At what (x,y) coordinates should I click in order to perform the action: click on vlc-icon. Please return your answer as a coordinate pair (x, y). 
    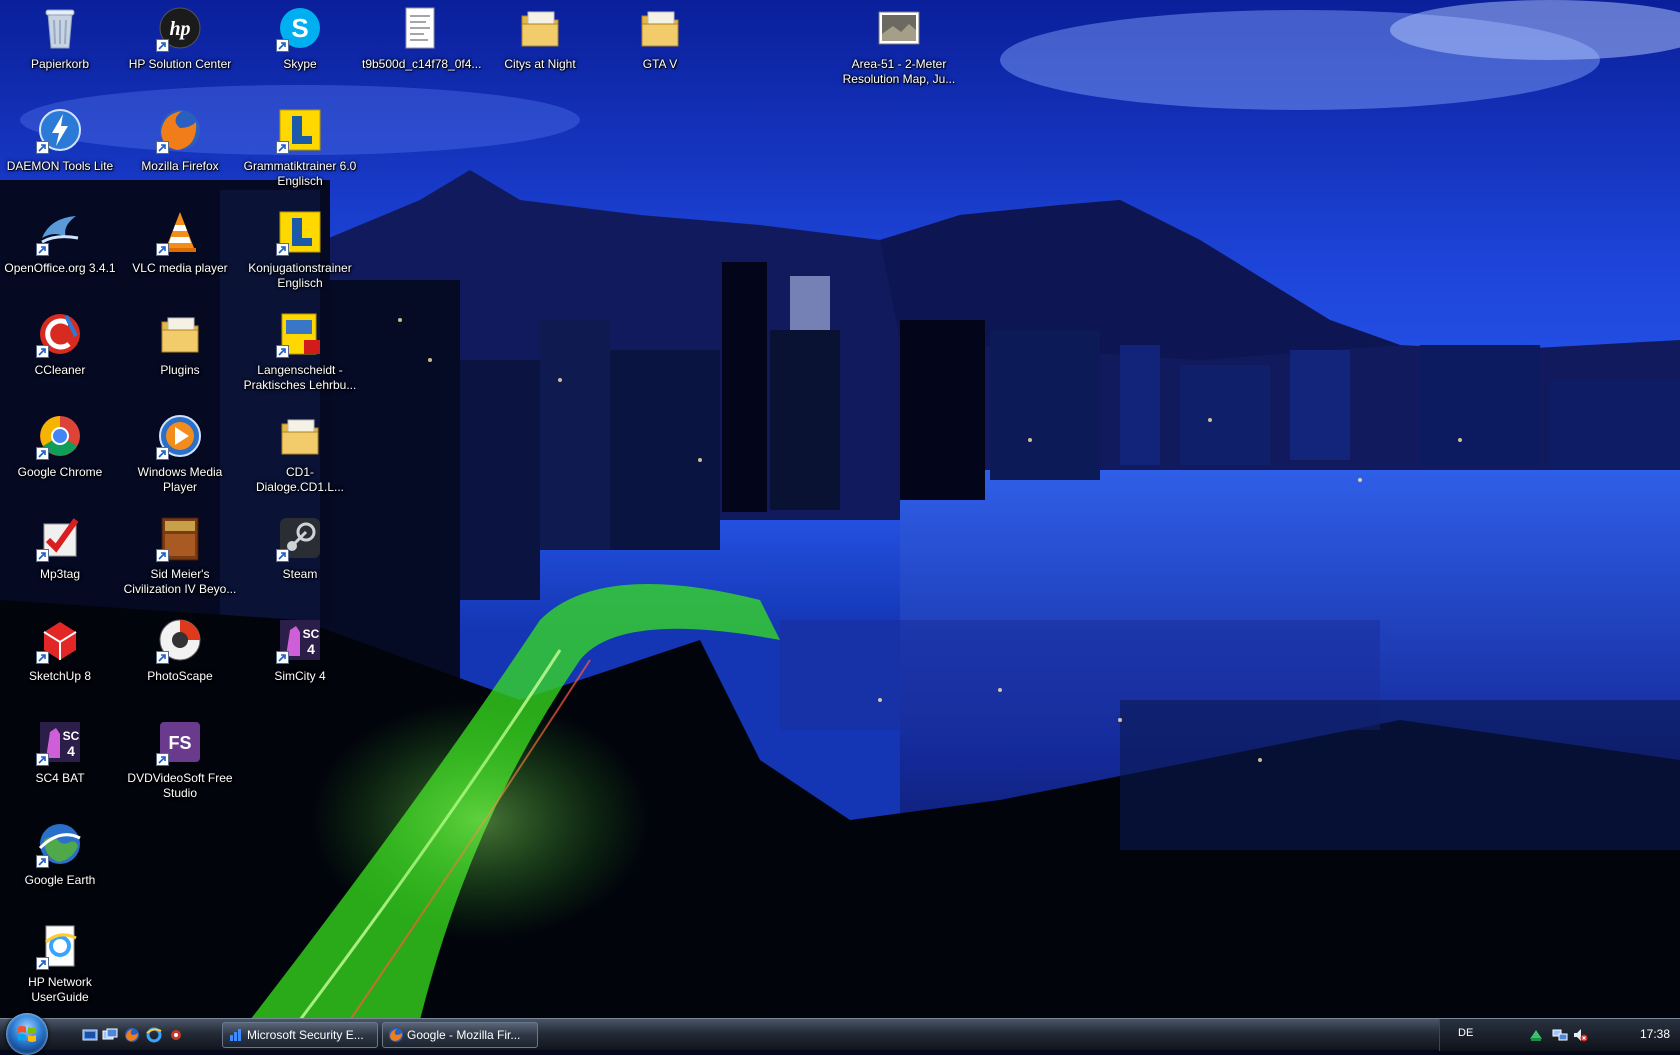
    Looking at the image, I should click on (180, 232).